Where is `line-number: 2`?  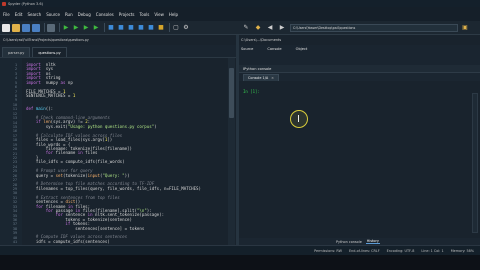 line-number: 2 is located at coordinates (15, 69).